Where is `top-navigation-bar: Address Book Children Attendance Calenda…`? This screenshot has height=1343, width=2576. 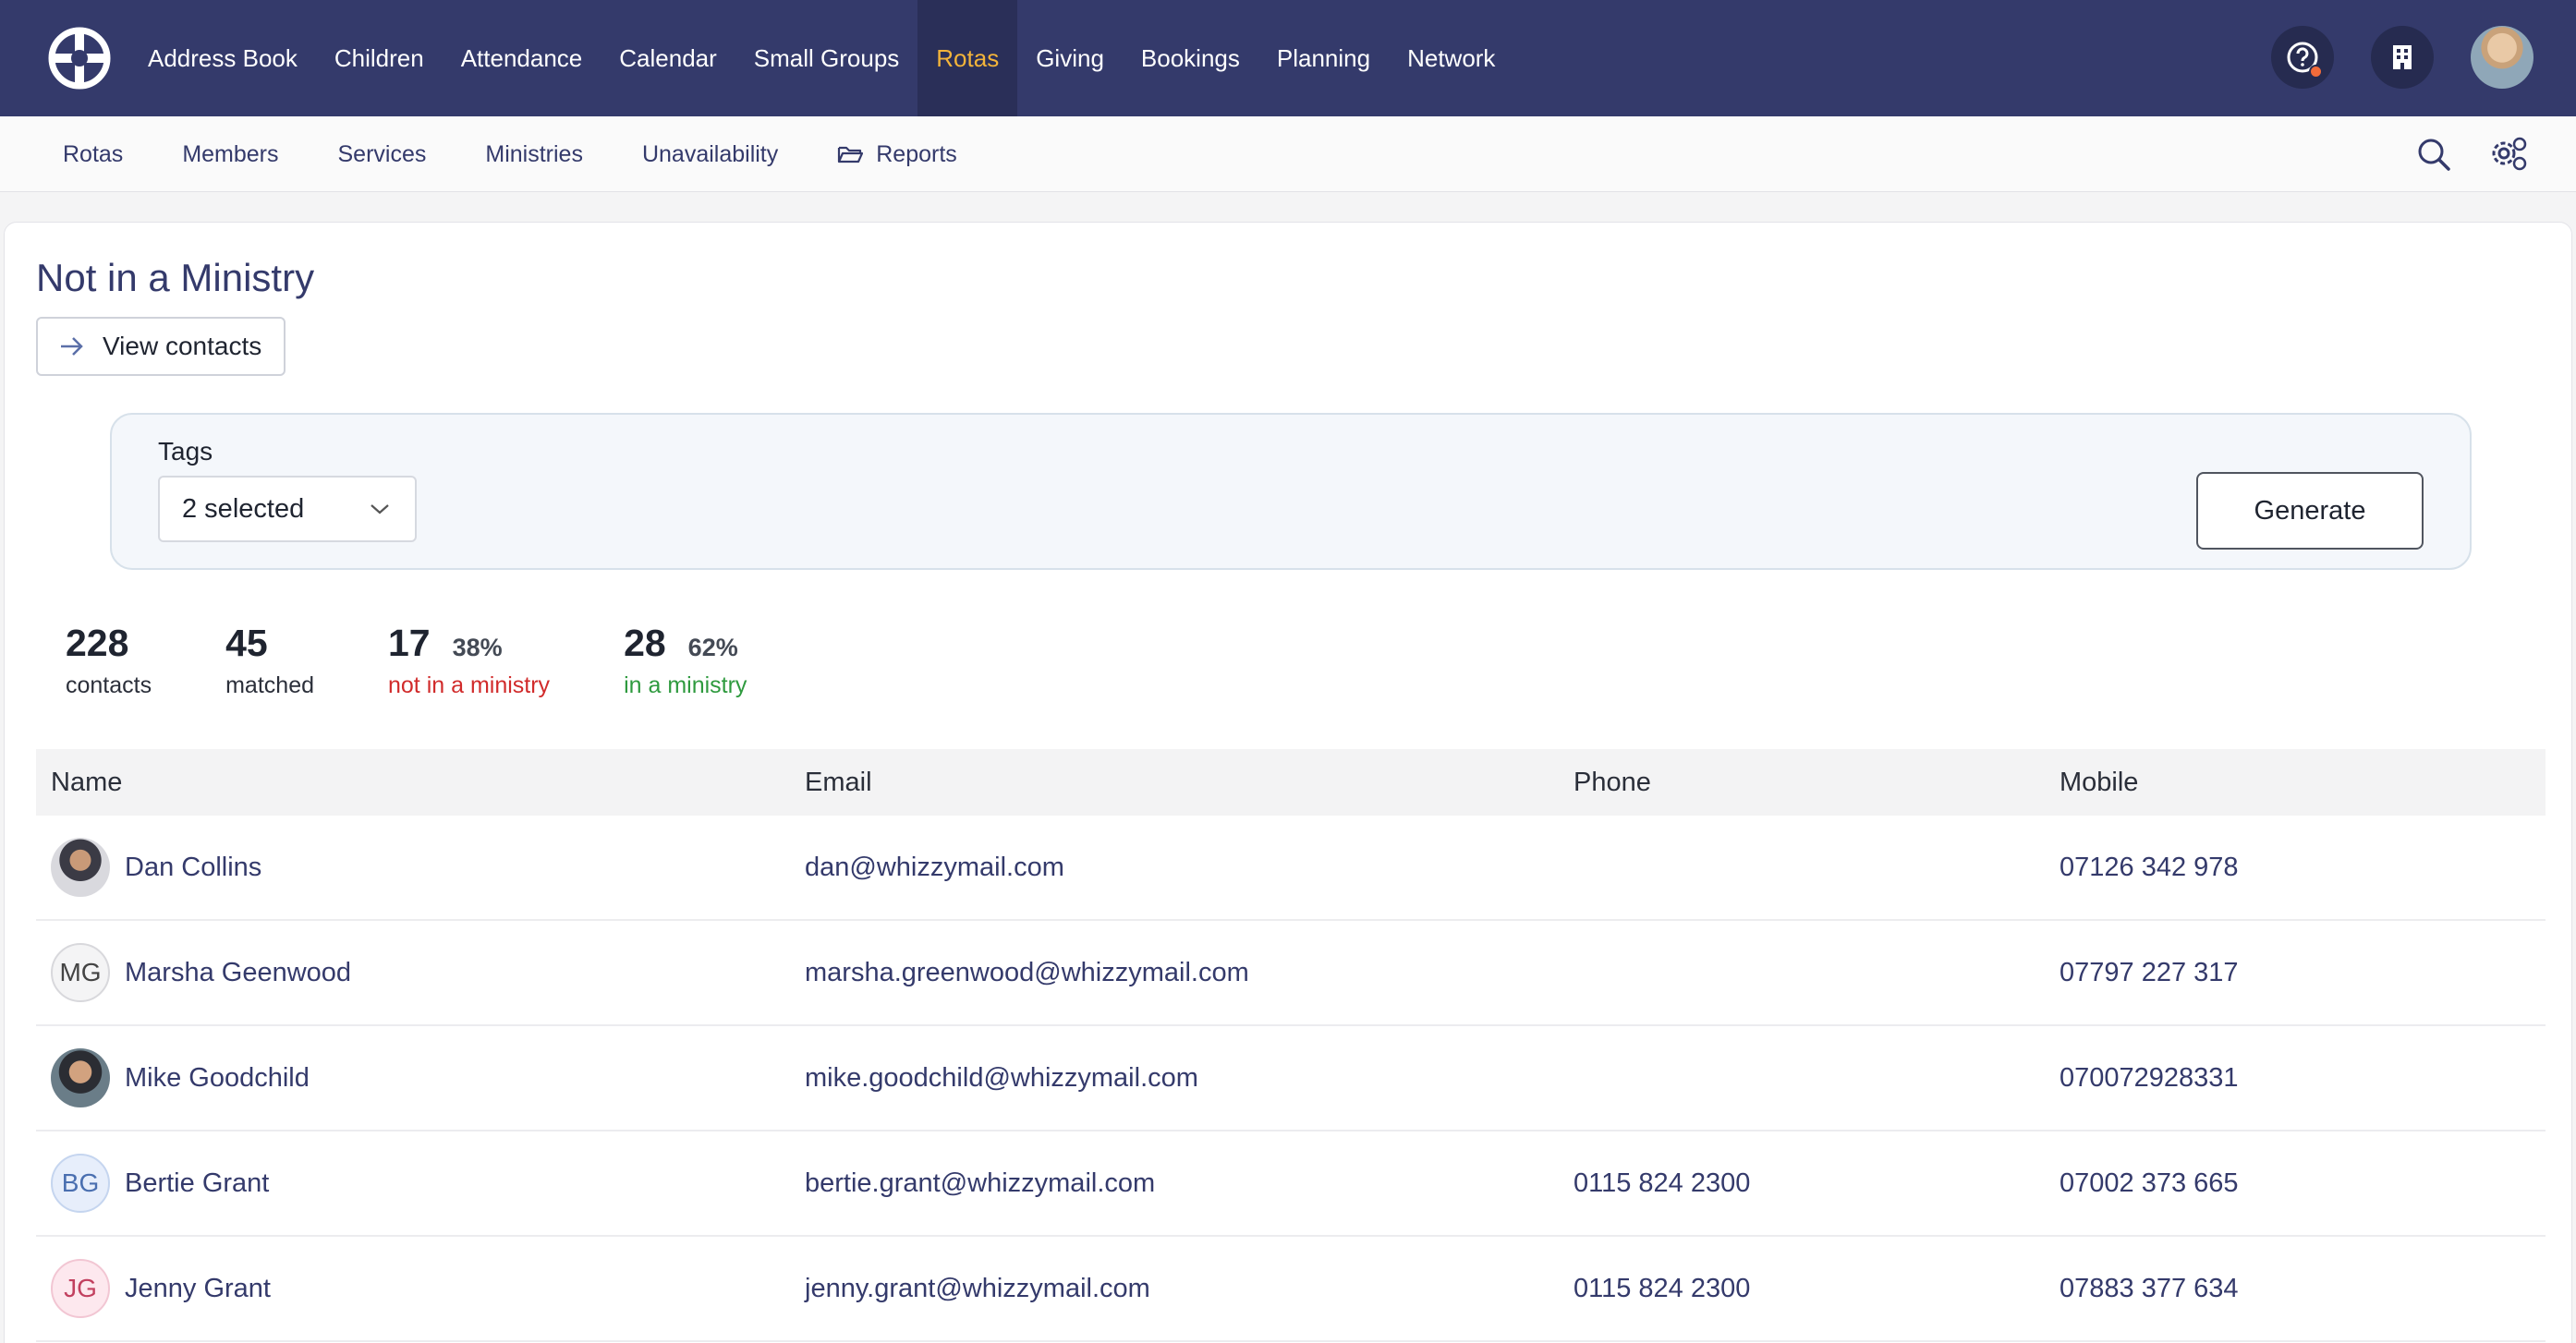
top-navigation-bar: Address Book Children Attendance Calenda… is located at coordinates (1288, 58).